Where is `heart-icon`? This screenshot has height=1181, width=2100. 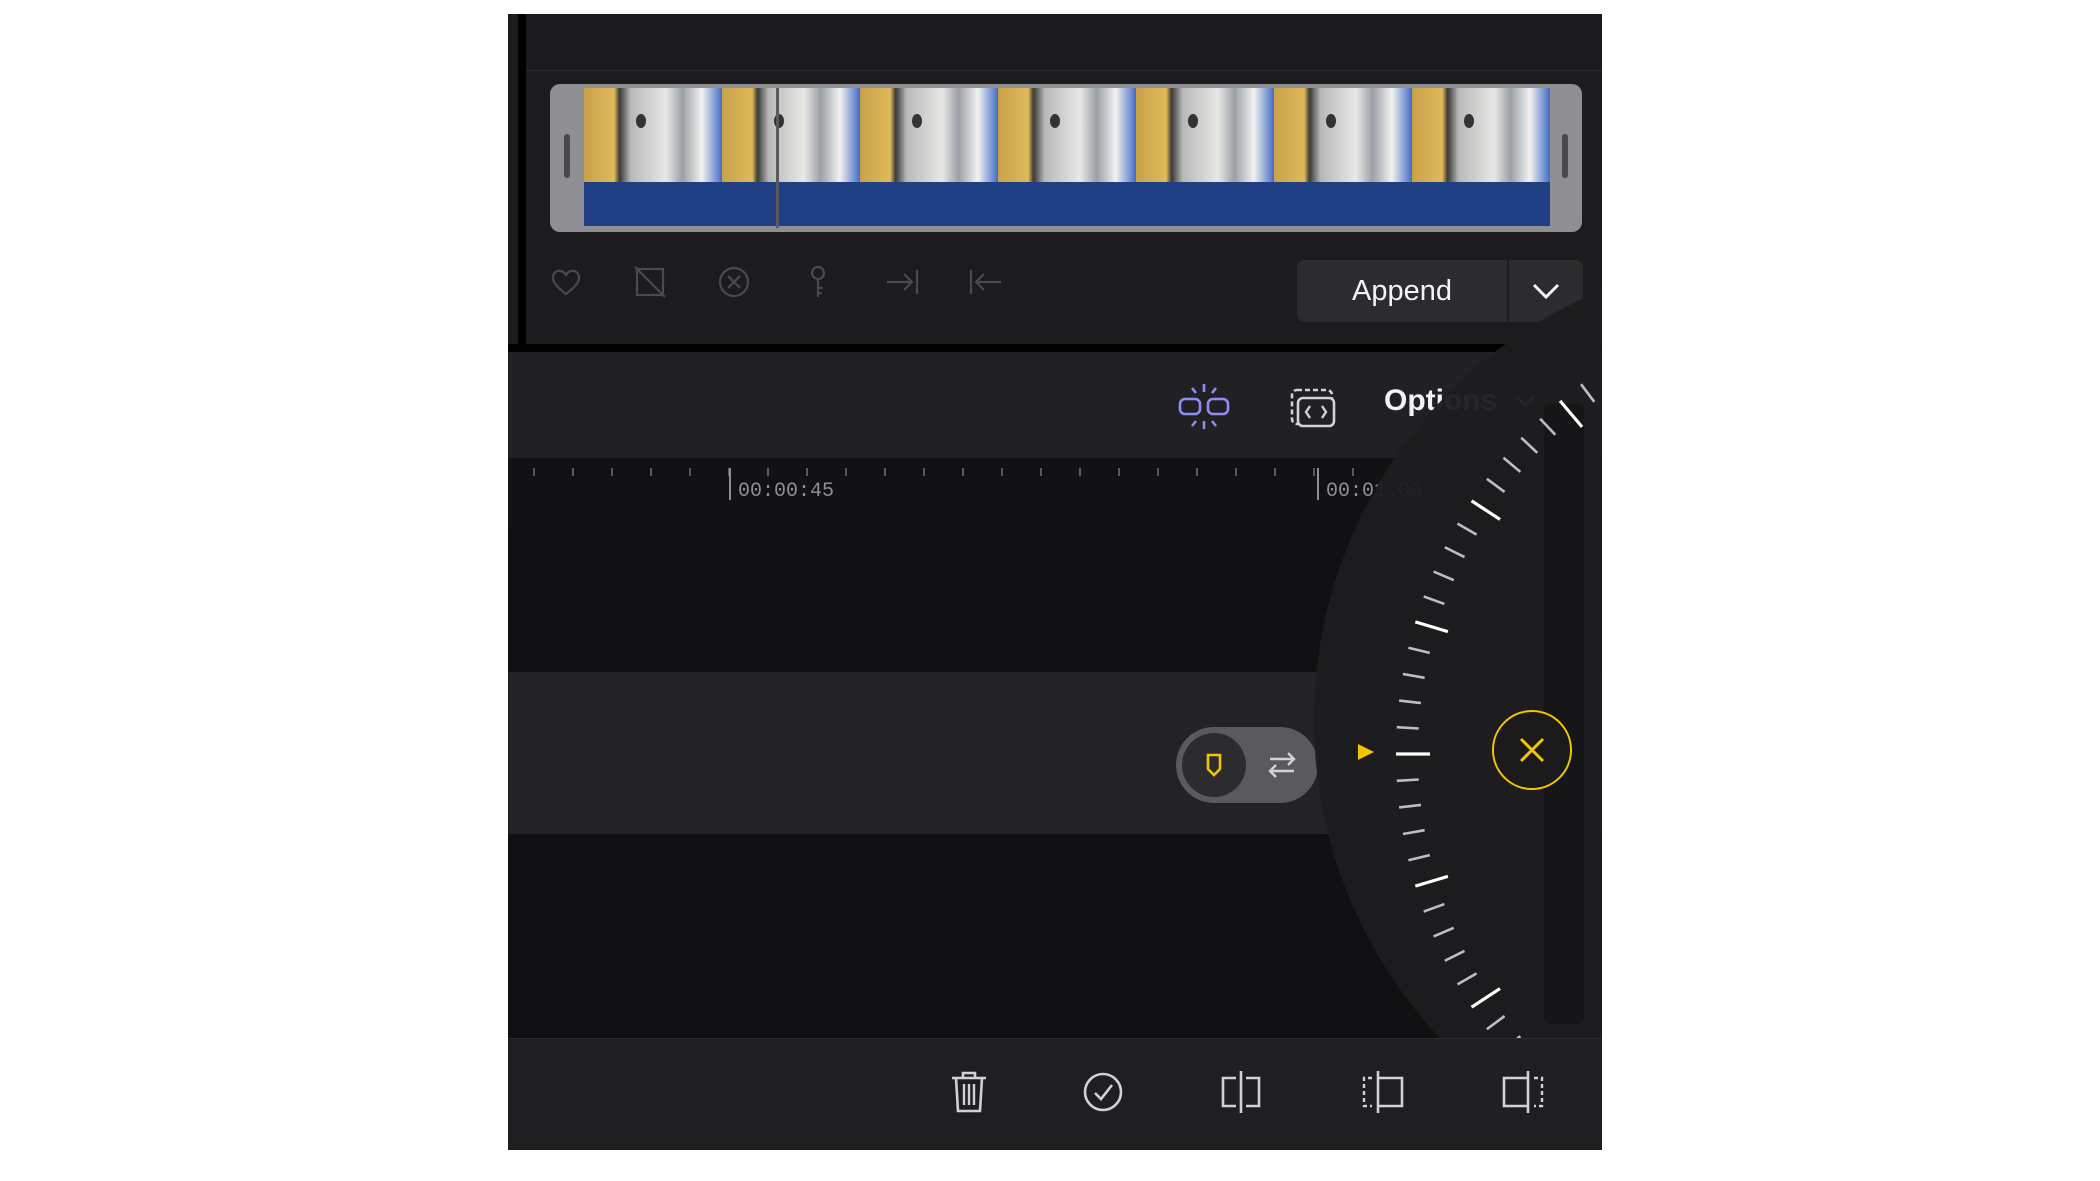 heart-icon is located at coordinates (566, 282).